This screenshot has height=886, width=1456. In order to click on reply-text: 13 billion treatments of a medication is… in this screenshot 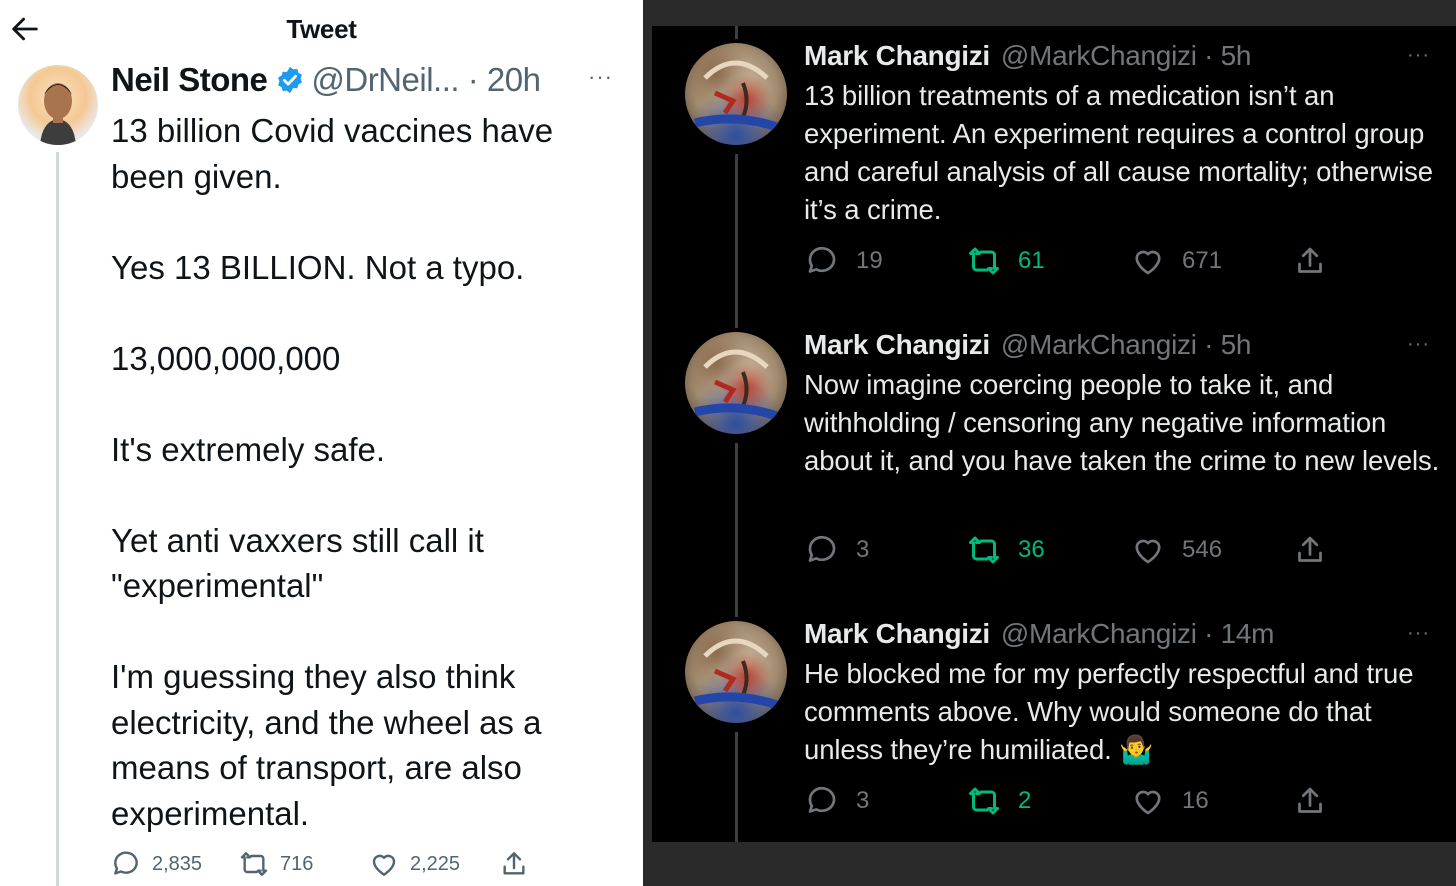, I will do `click(1118, 152)`.